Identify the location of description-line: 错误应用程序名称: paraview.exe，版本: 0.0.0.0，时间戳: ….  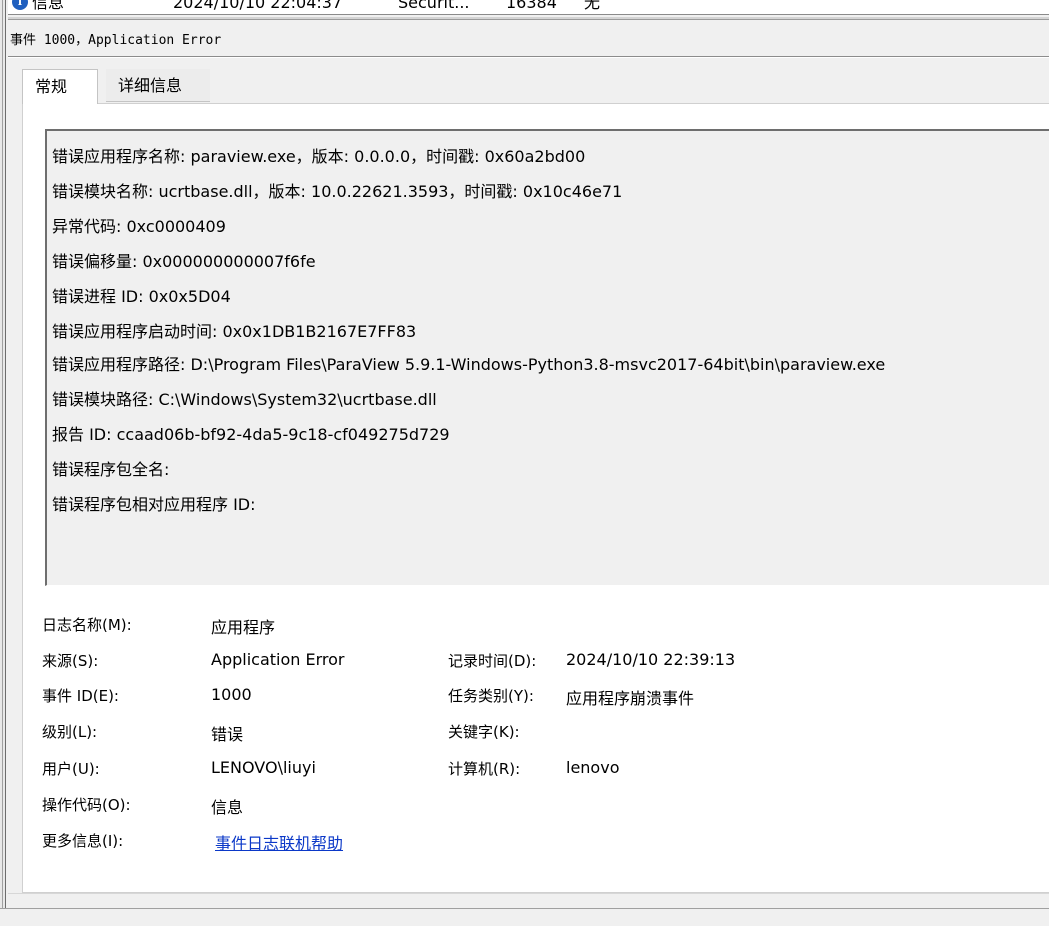
(319, 156).